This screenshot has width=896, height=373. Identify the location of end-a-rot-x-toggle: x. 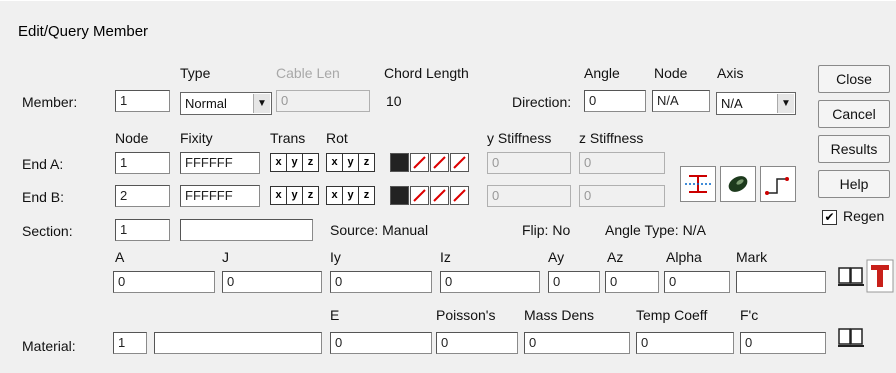
(334, 162).